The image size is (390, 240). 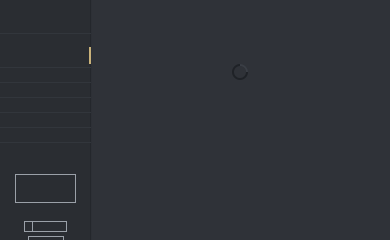 What do you see at coordinates (240, 72) in the screenshot?
I see `loading-spinner-icon` at bounding box center [240, 72].